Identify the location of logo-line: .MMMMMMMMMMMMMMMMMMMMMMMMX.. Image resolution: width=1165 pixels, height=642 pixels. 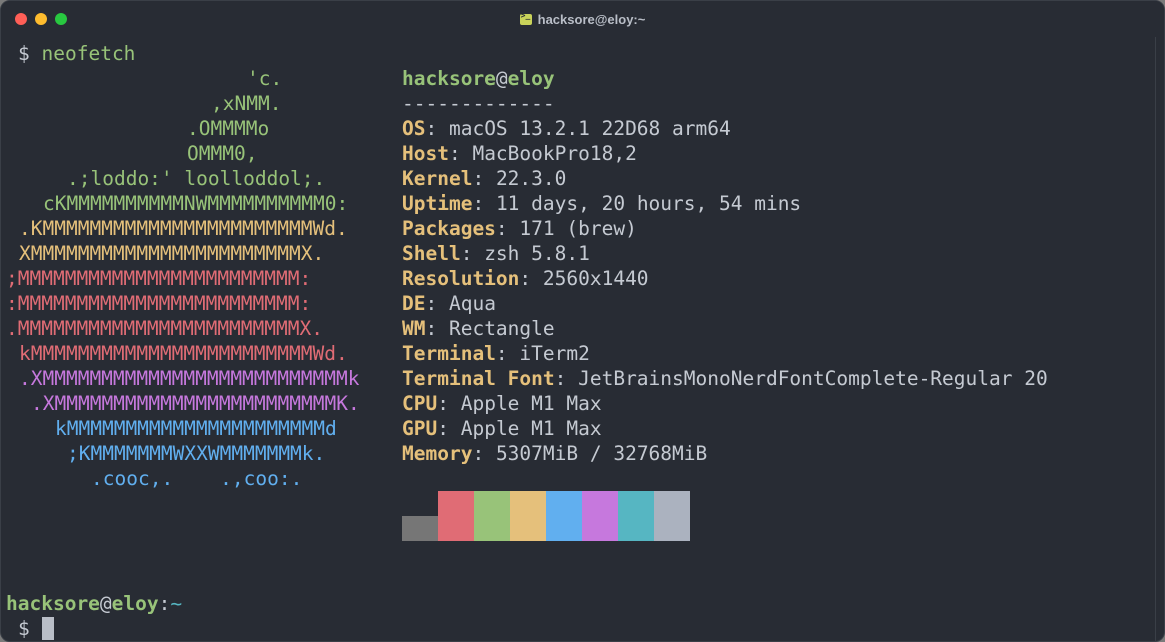
(164, 328).